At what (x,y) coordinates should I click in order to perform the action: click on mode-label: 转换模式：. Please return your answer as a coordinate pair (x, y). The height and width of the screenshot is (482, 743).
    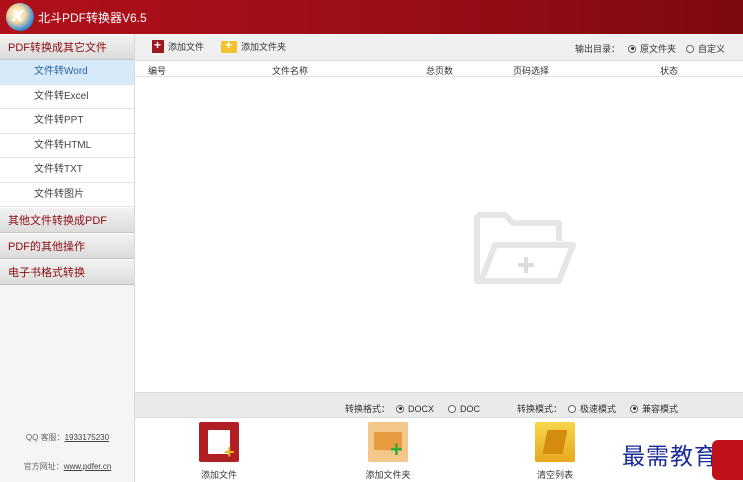
    Looking at the image, I should click on (540, 409).